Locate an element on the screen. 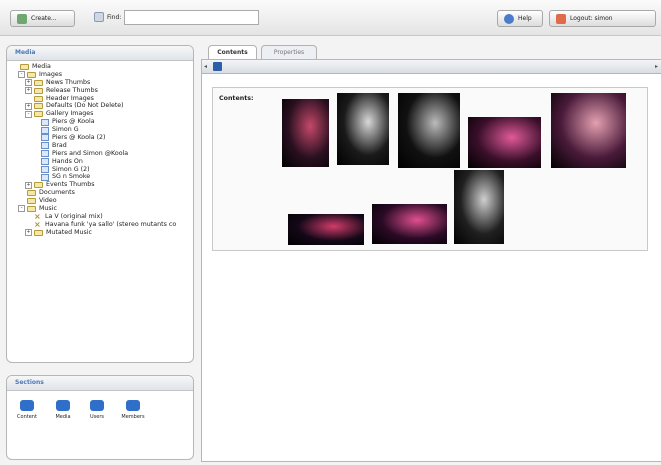  logout-button: Logout: simon is located at coordinates (602, 18).